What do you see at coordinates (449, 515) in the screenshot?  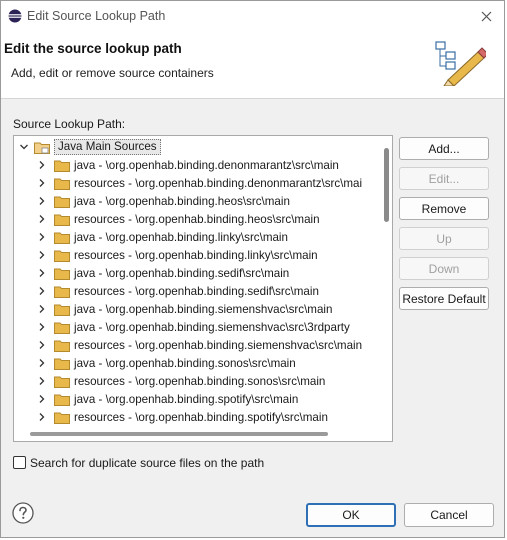 I see `cancel-button: Cancel` at bounding box center [449, 515].